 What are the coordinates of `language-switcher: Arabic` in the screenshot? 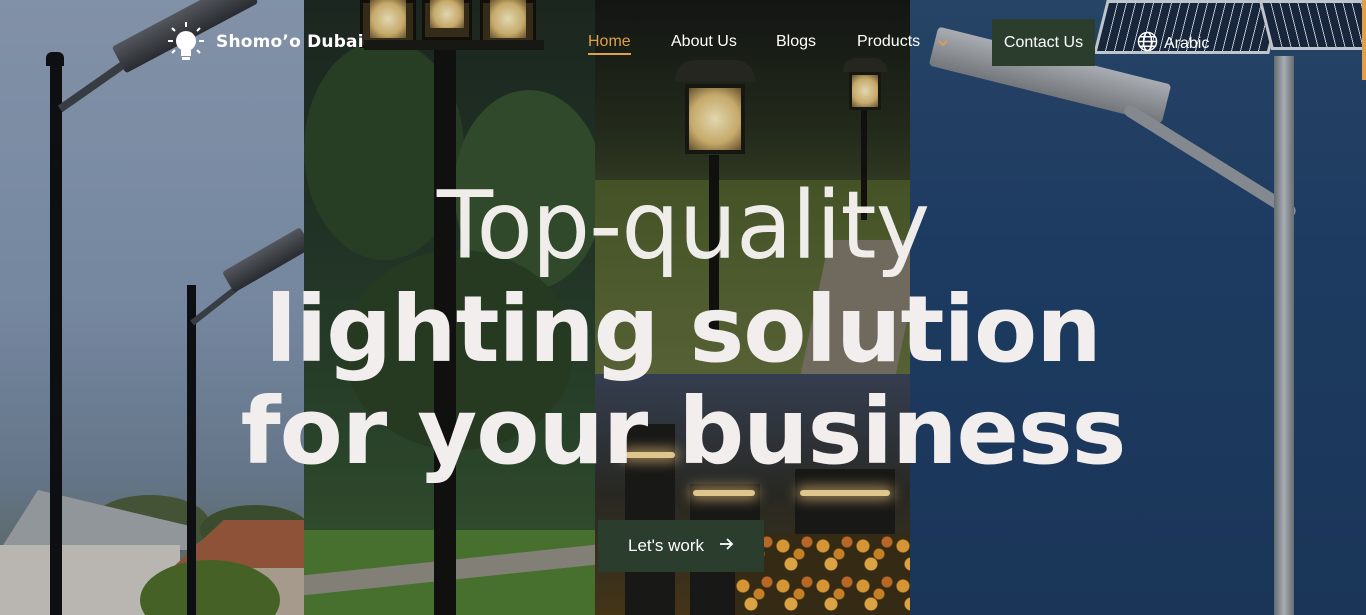 It's located at (1173, 44).